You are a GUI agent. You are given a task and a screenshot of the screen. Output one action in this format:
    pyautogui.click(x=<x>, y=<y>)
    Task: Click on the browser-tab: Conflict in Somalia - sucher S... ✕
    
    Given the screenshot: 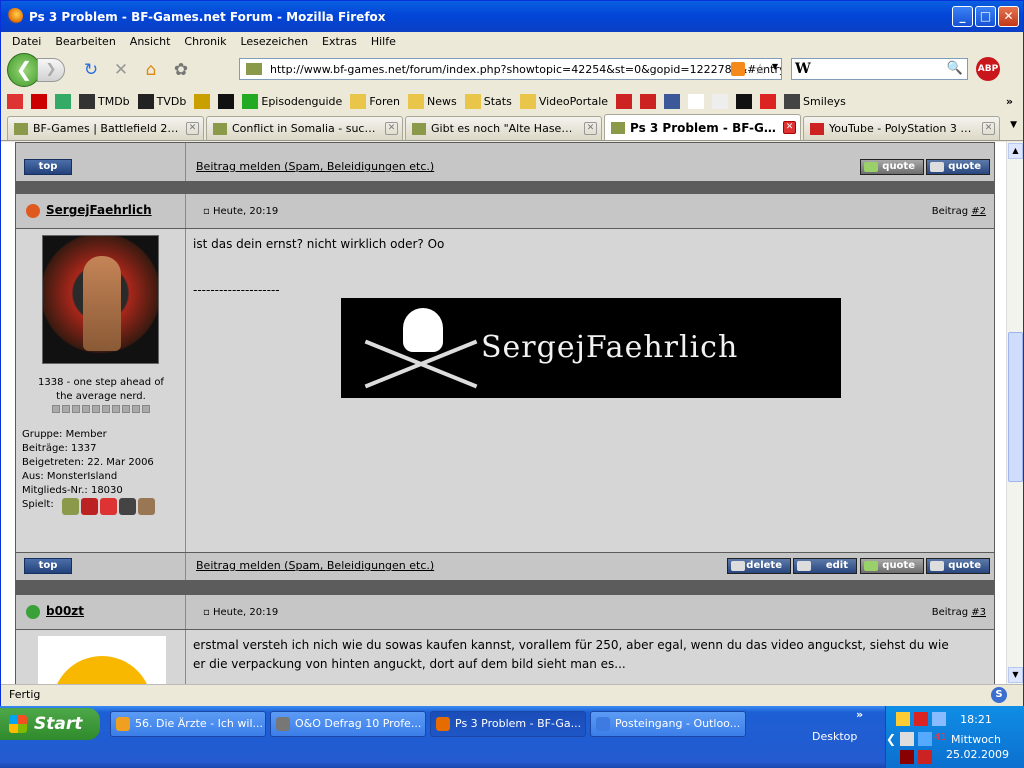 What is the action you would take?
    pyautogui.click(x=304, y=128)
    